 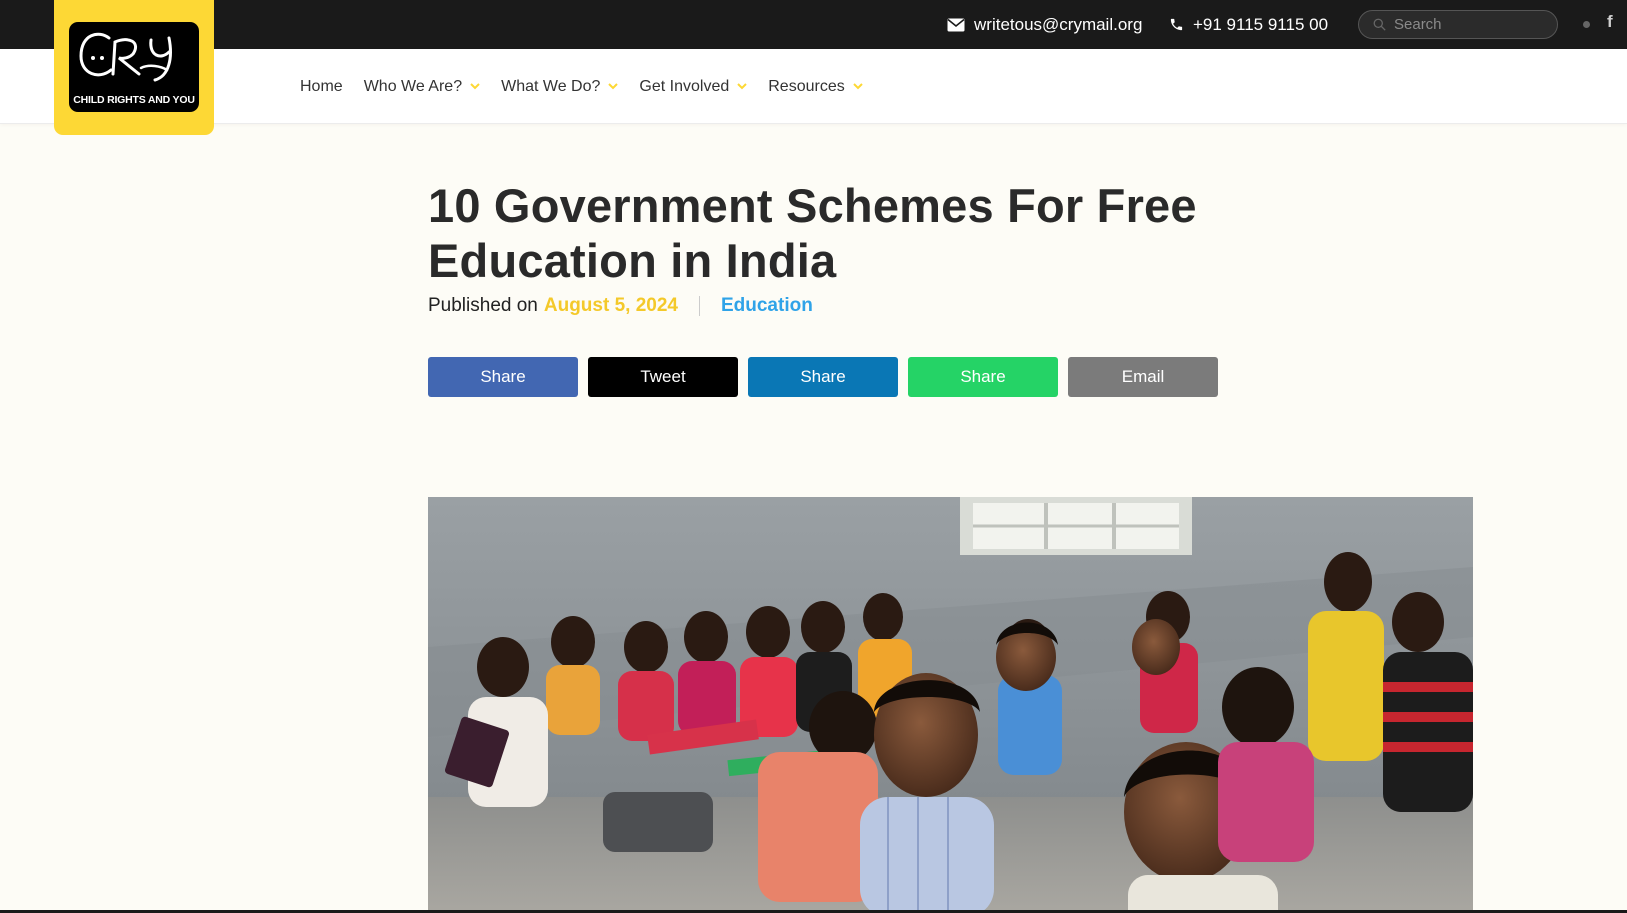 I want to click on logo-badge: CHILD RIGHTS AND YOU, so click(x=134, y=67).